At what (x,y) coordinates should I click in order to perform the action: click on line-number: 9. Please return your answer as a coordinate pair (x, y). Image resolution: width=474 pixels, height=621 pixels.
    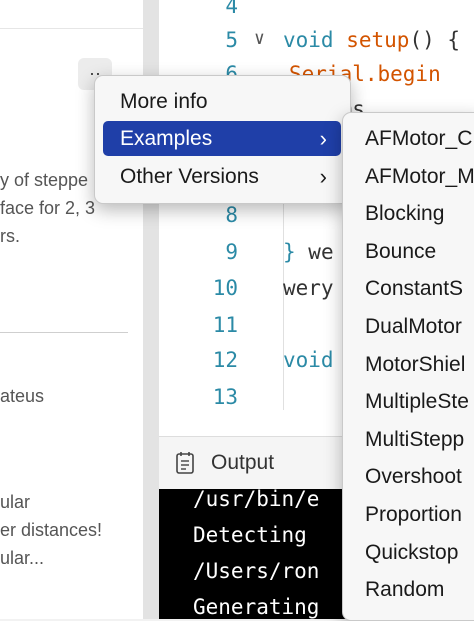
    Looking at the image, I should click on (231, 252).